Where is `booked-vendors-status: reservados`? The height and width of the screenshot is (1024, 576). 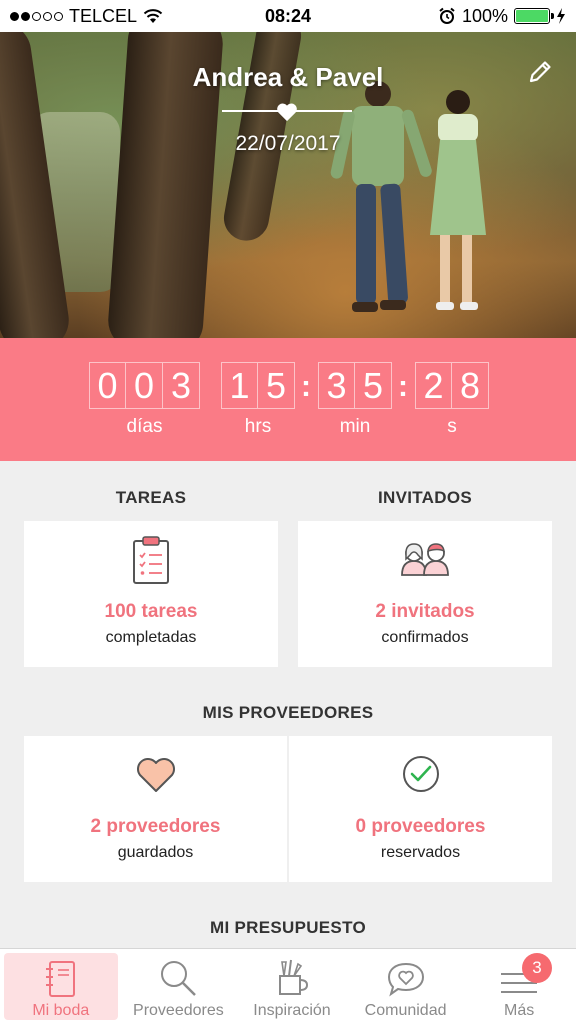 booked-vendors-status: reservados is located at coordinates (420, 852).